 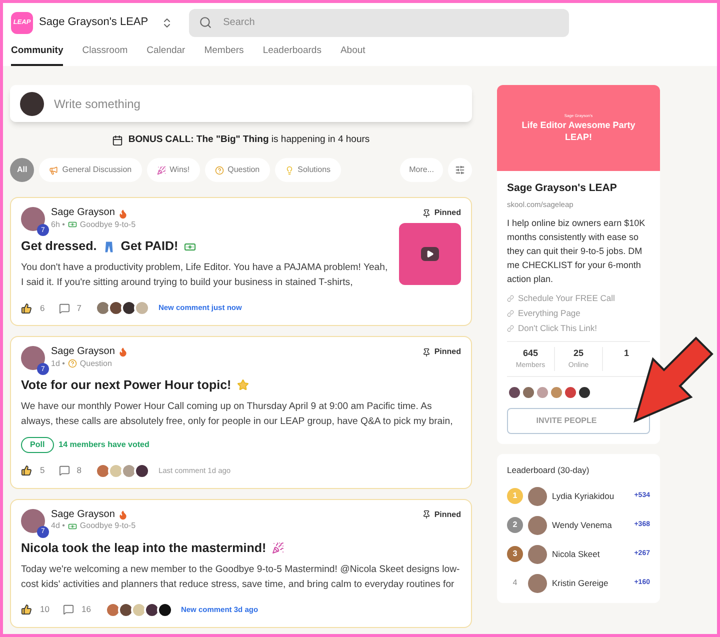 What do you see at coordinates (105, 52) in the screenshot?
I see `nav-tab: Classroom` at bounding box center [105, 52].